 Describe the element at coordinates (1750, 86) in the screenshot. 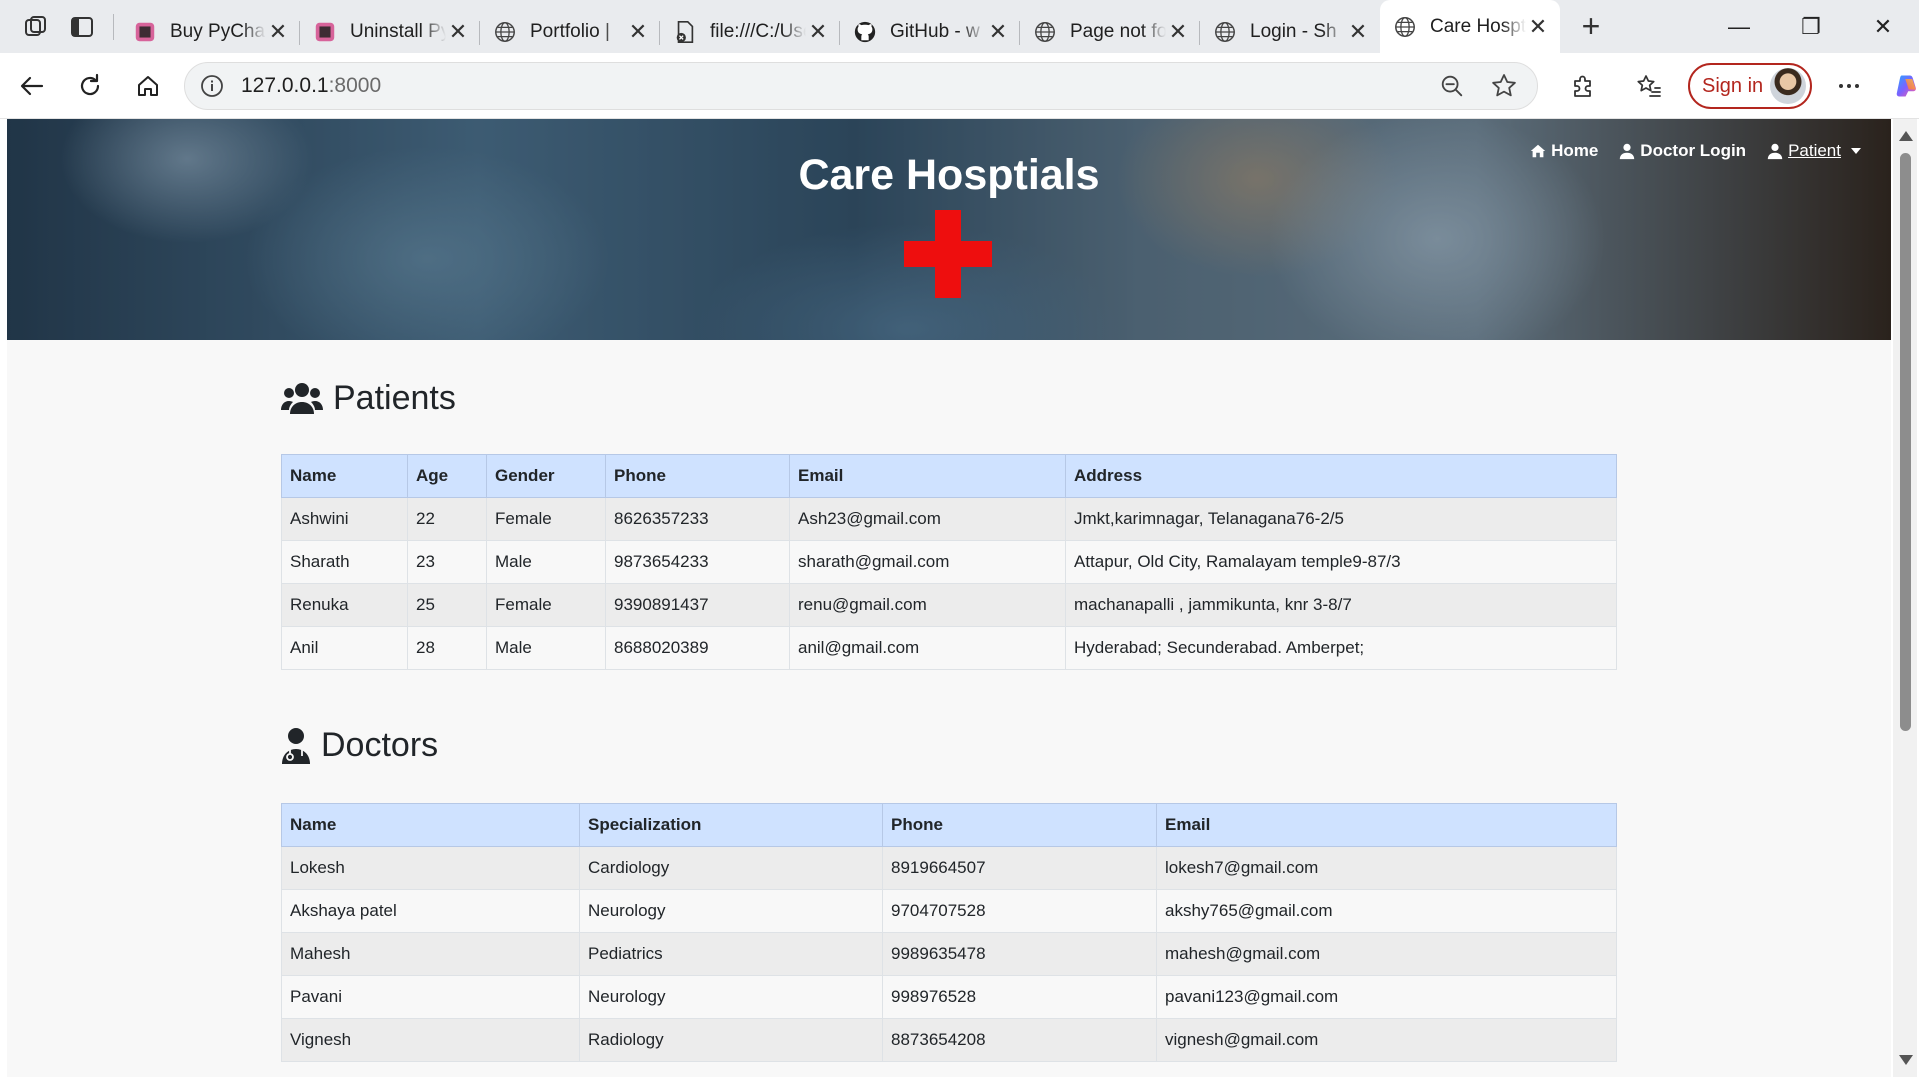

I see `sign-in-button: Sign in` at that location.